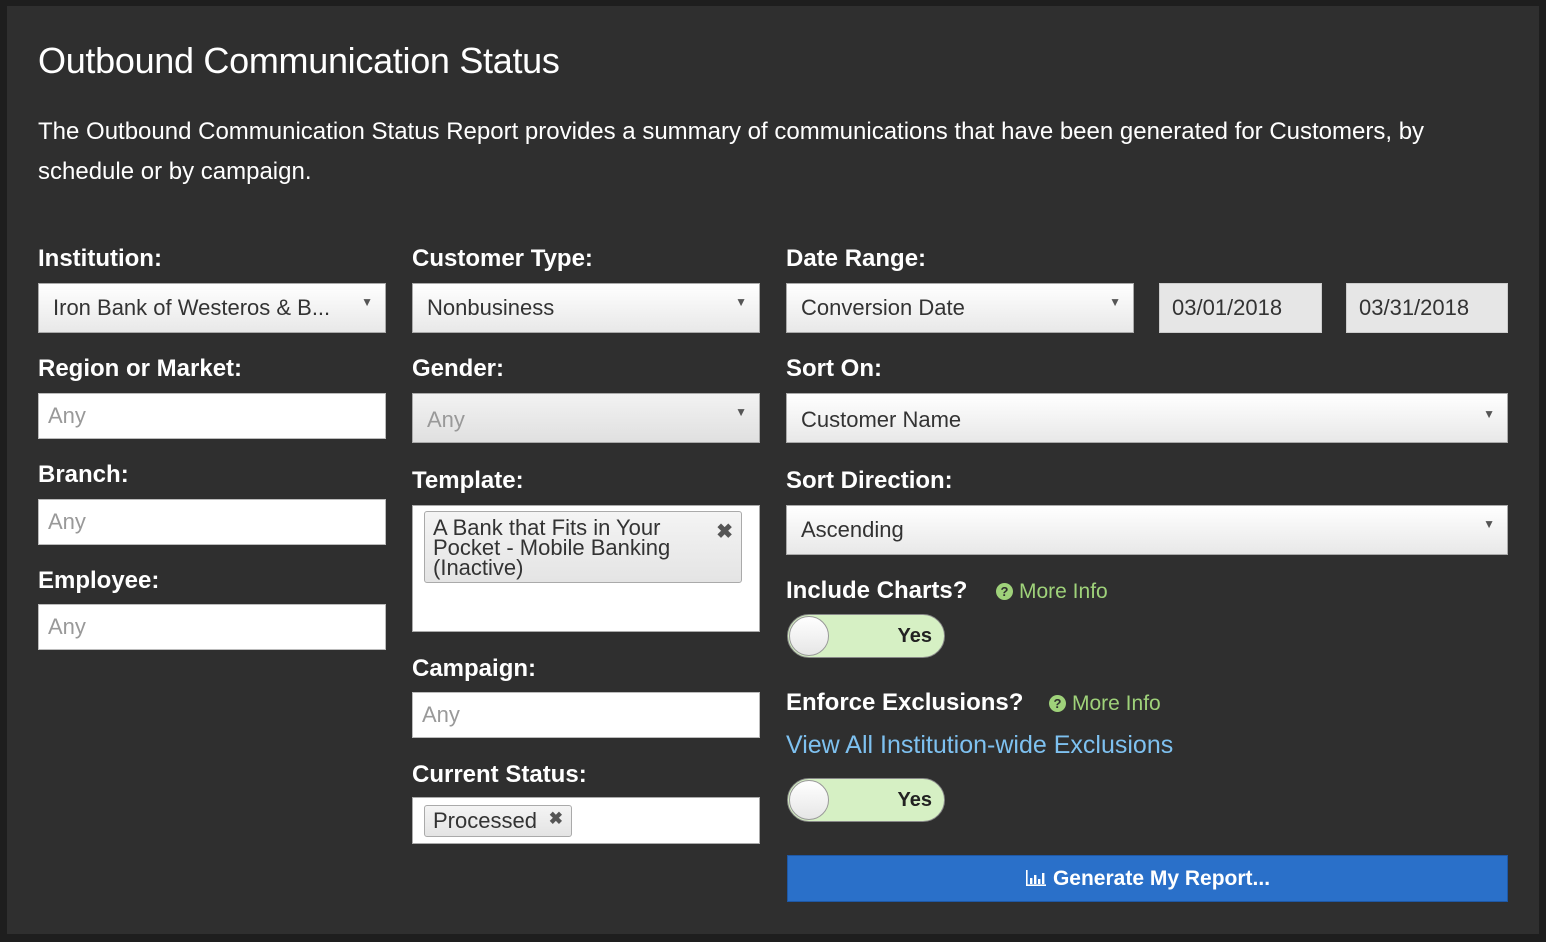  Describe the element at coordinates (866, 800) in the screenshot. I see `enforce-exclusions-toggle: Yes` at that location.